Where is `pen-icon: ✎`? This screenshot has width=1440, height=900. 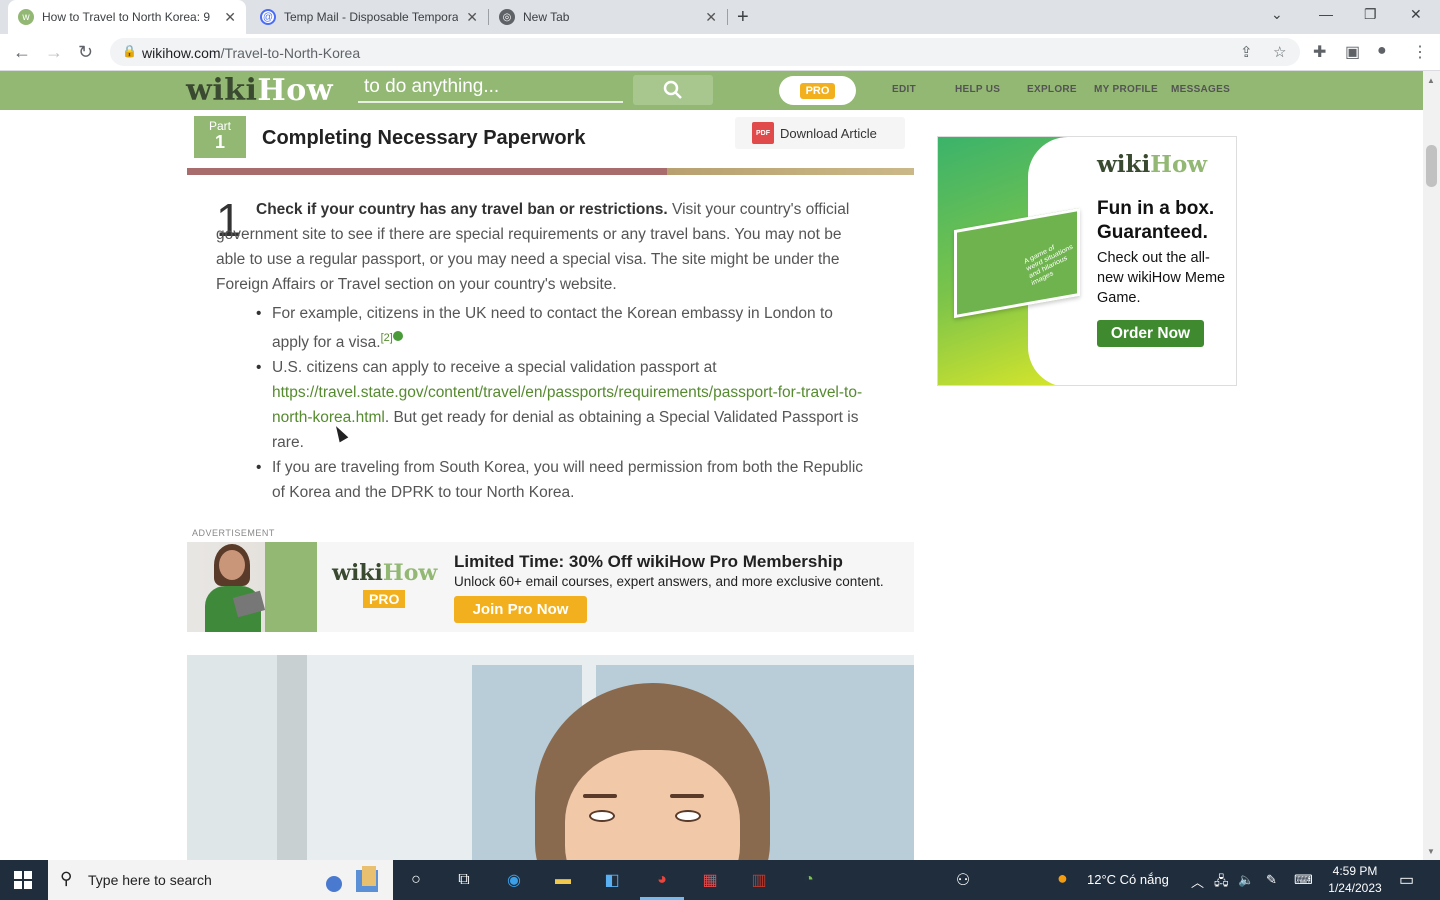
pen-icon: ✎ is located at coordinates (1271, 880).